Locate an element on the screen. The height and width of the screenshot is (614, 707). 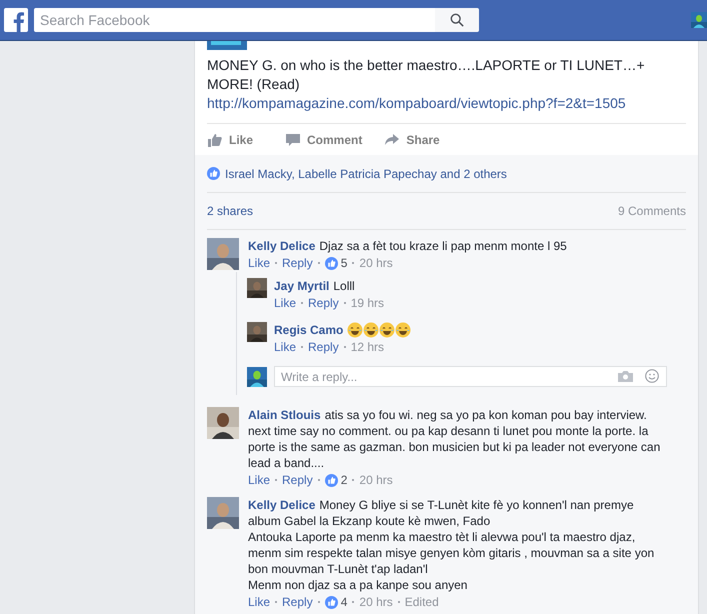
like-count: 2 is located at coordinates (344, 480).